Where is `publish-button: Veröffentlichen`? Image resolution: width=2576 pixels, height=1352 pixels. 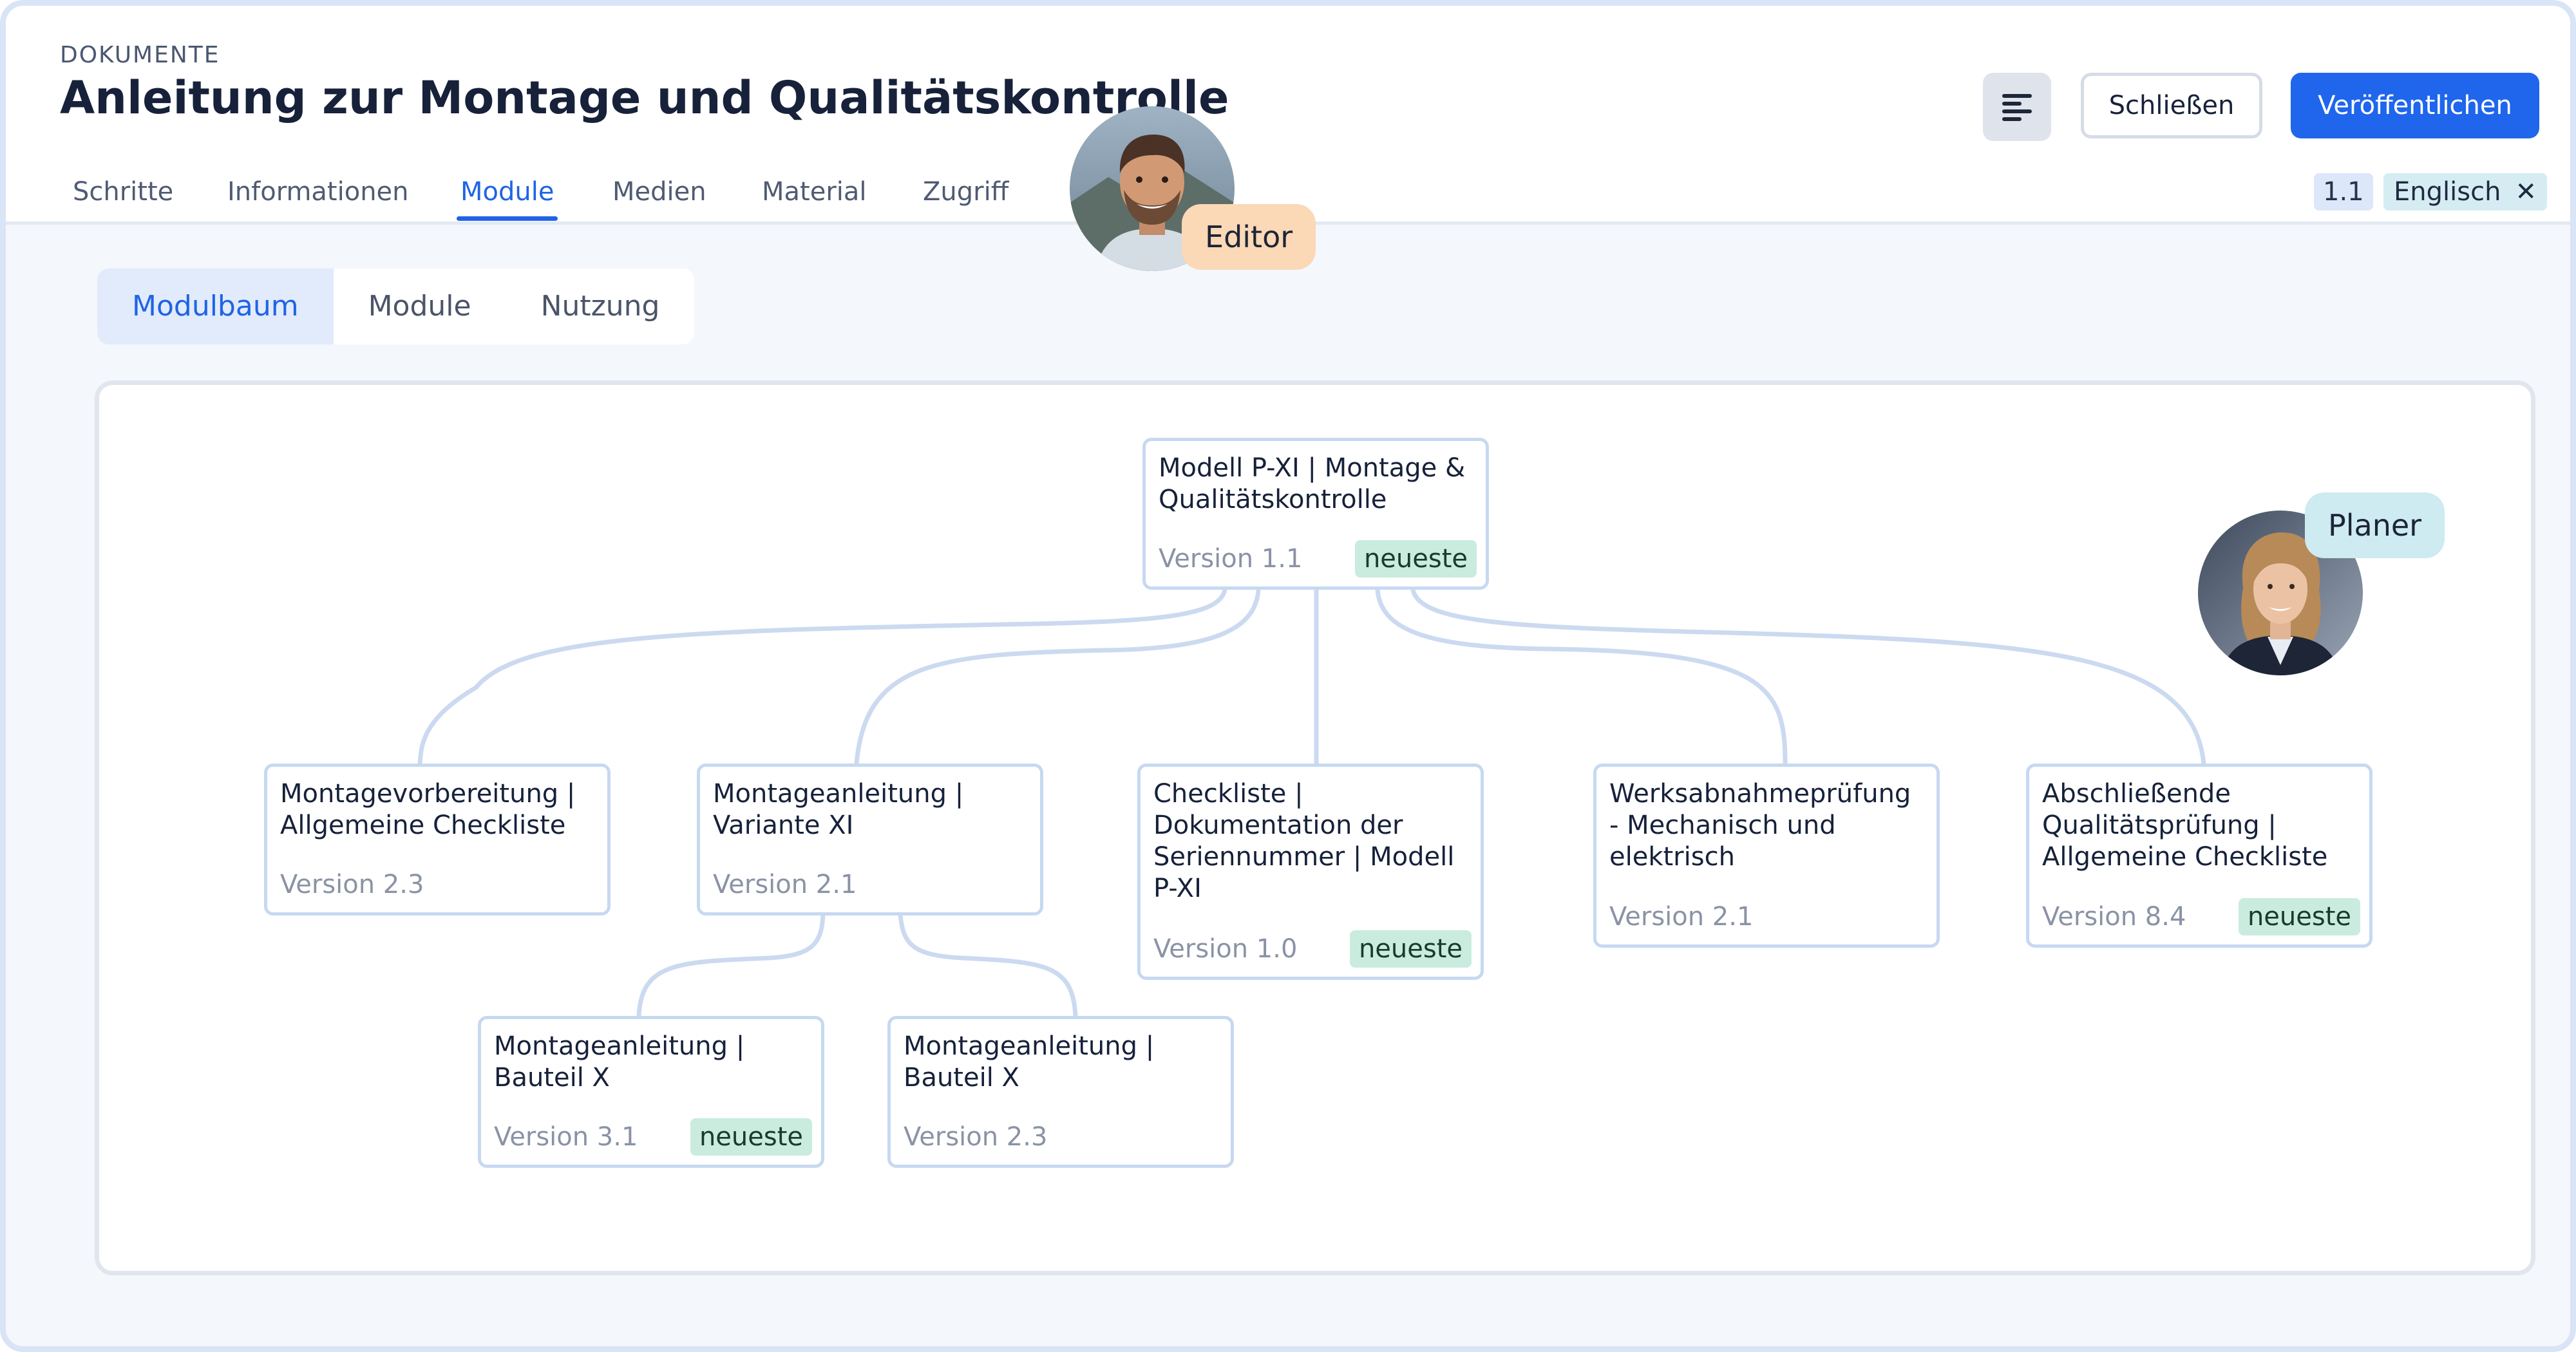 publish-button: Veröffentlichen is located at coordinates (2415, 105).